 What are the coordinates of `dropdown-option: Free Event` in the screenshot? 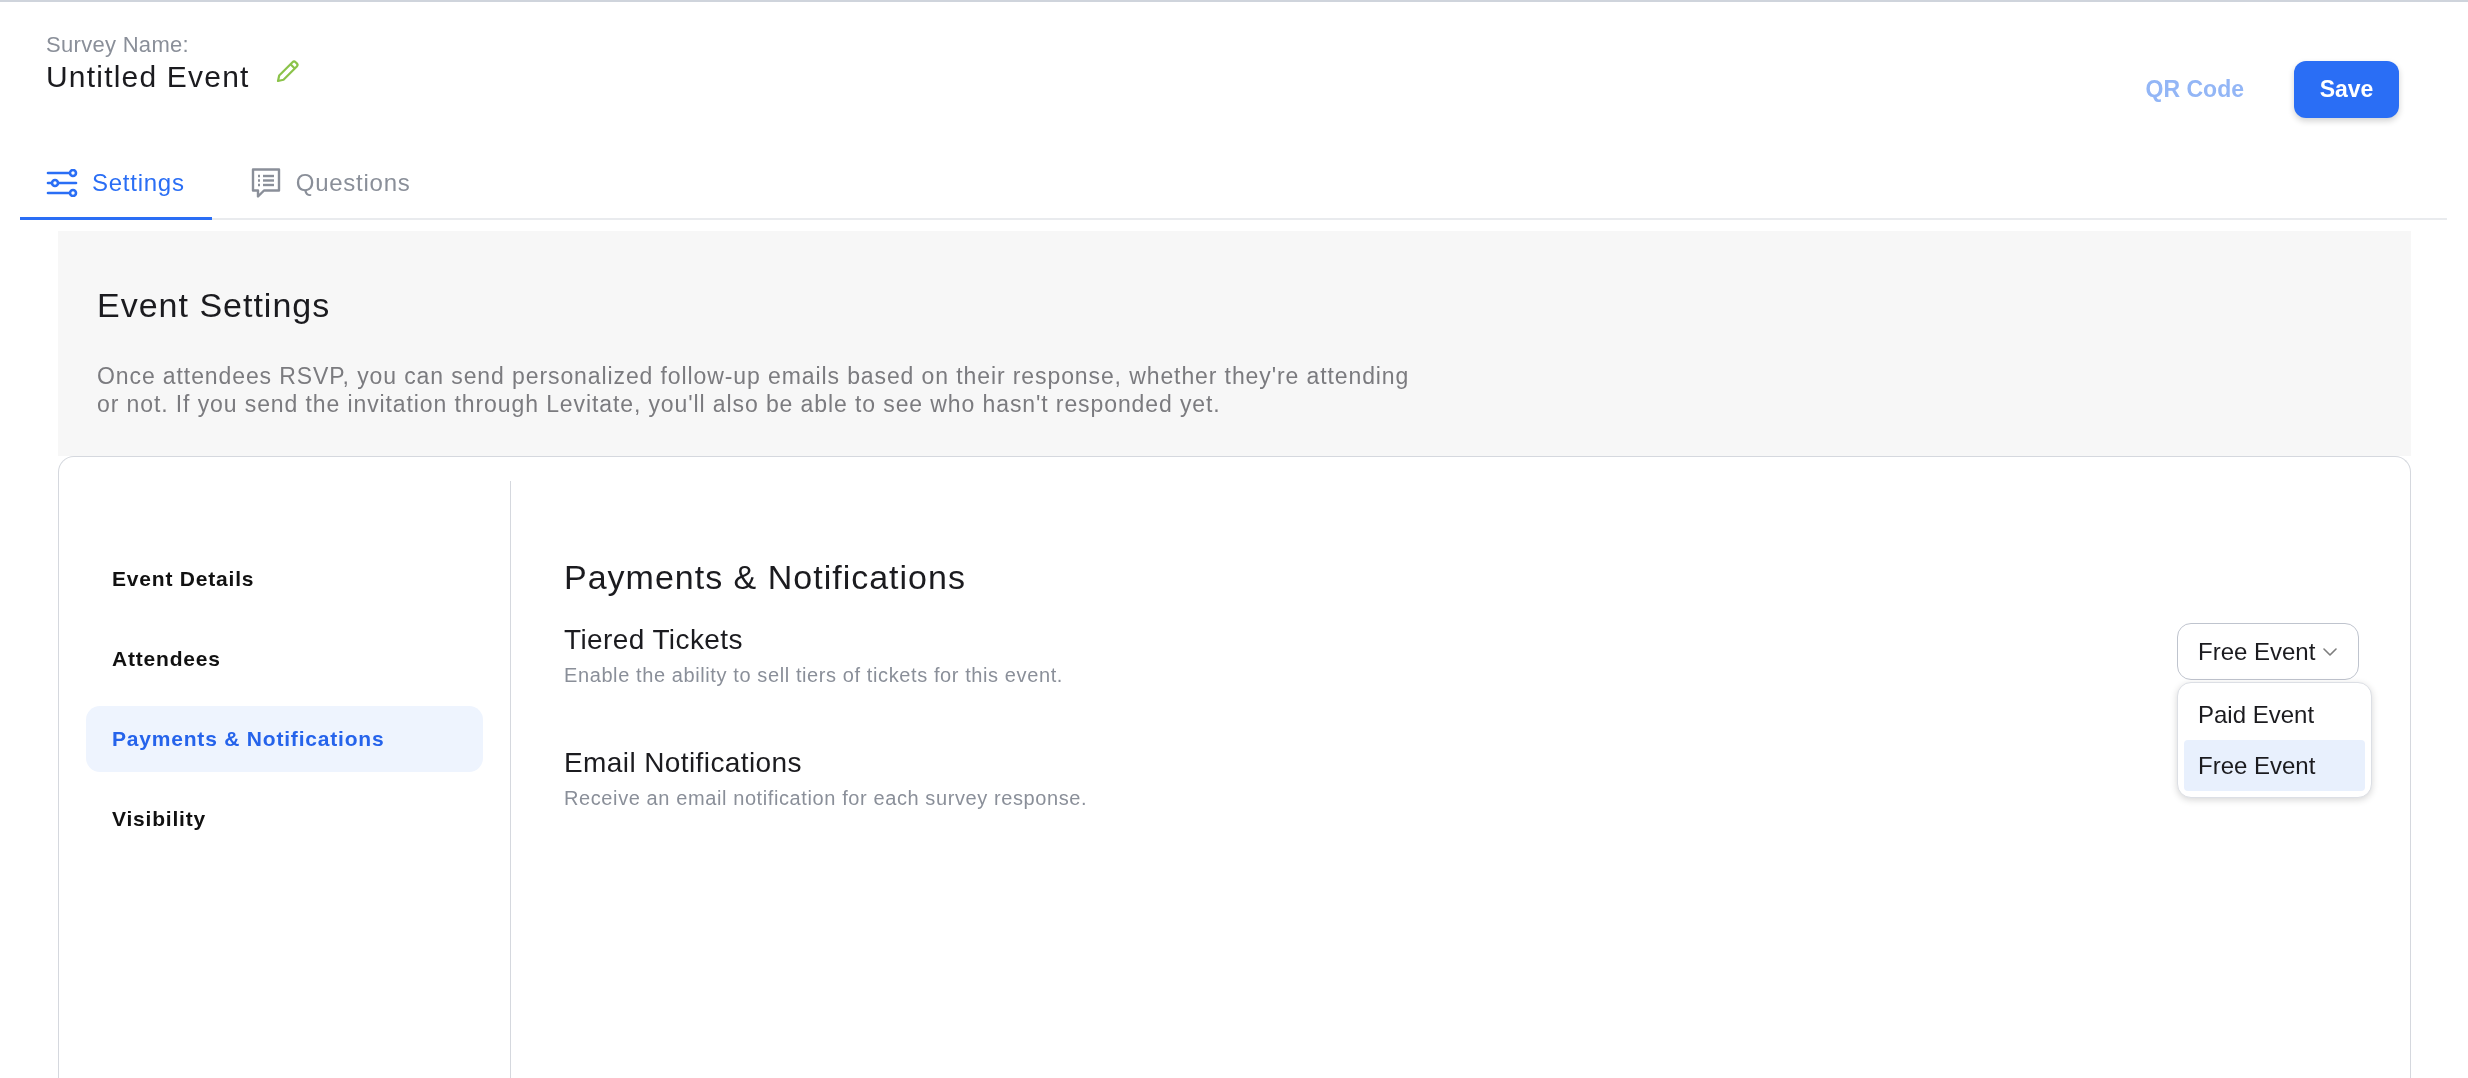 It's located at (2274, 765).